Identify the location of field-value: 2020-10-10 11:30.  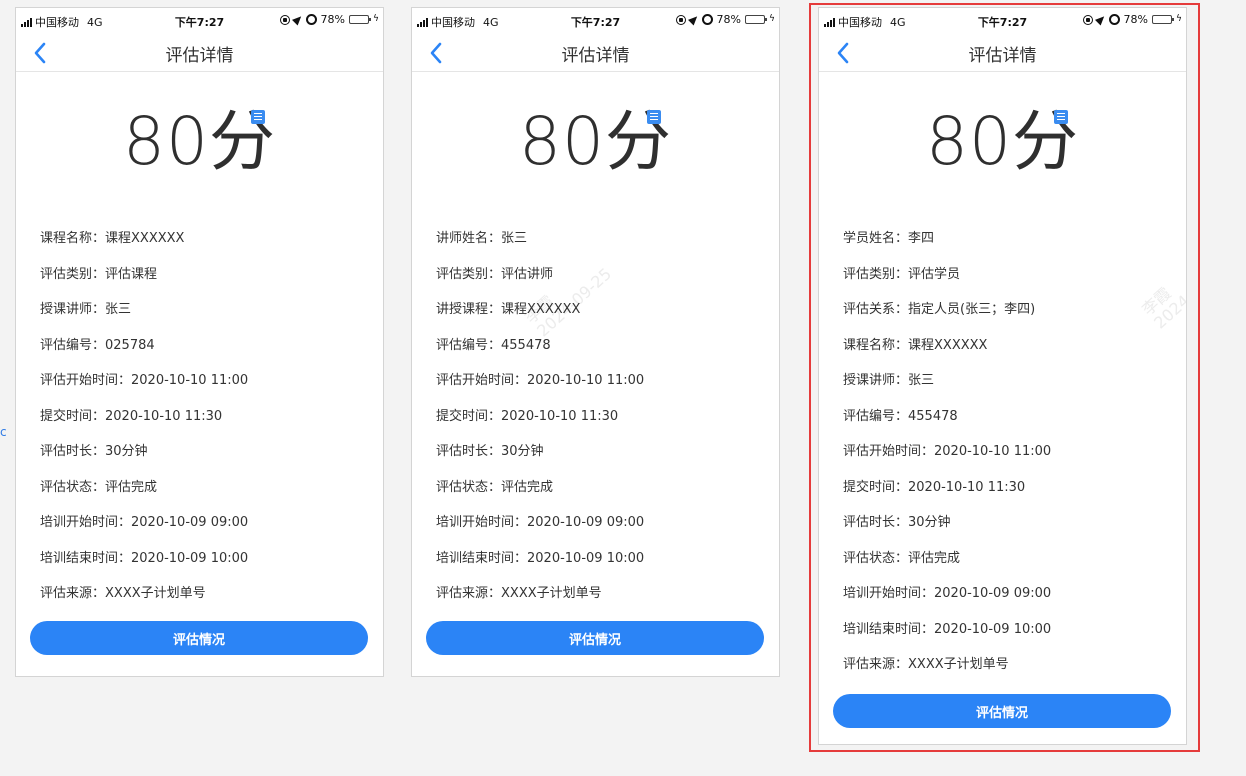
(164, 416).